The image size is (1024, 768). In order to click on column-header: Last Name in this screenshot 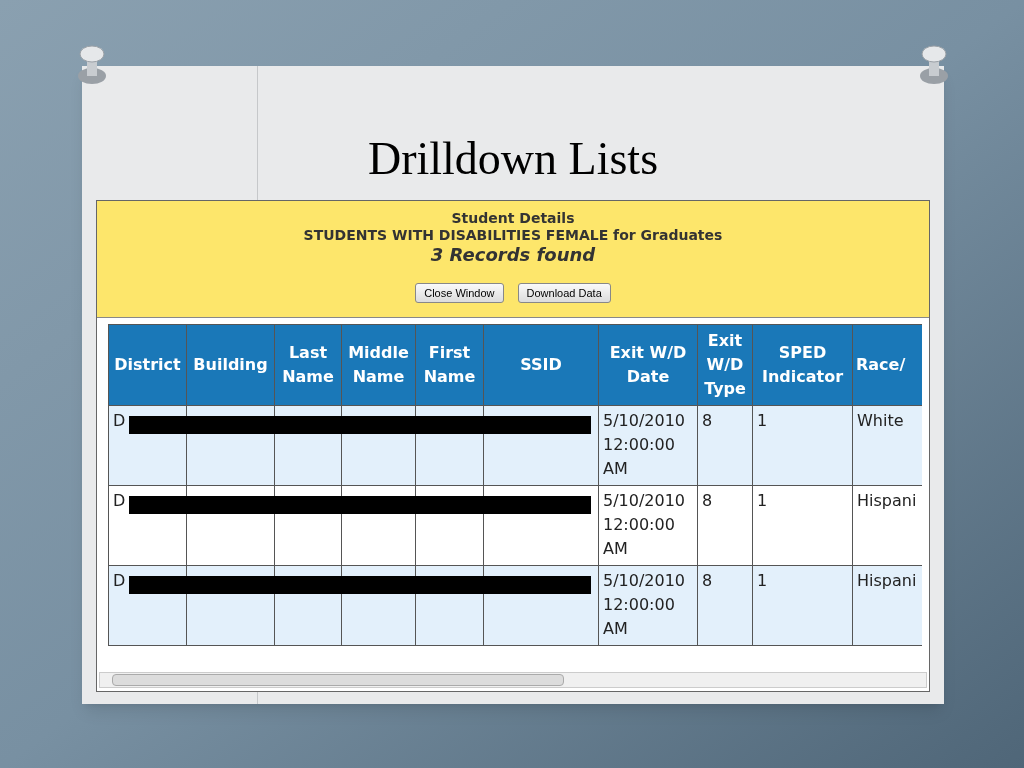, I will do `click(308, 365)`.